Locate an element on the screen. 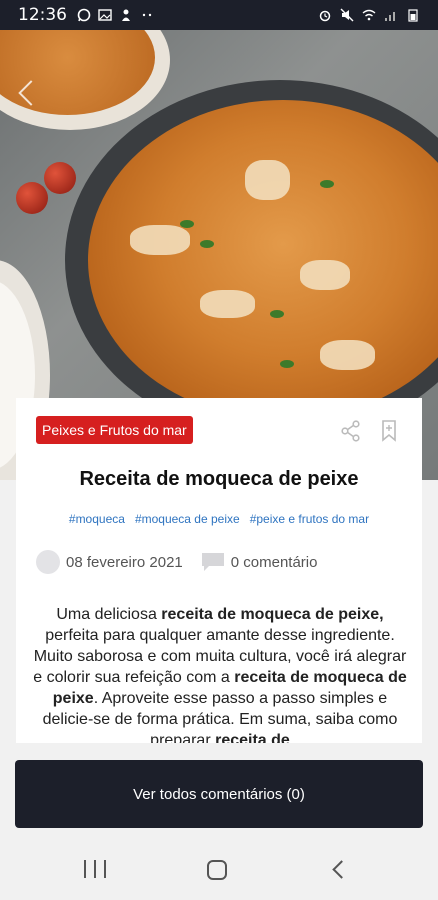 The width and height of the screenshot is (438, 900). signal-icon is located at coordinates (391, 15).